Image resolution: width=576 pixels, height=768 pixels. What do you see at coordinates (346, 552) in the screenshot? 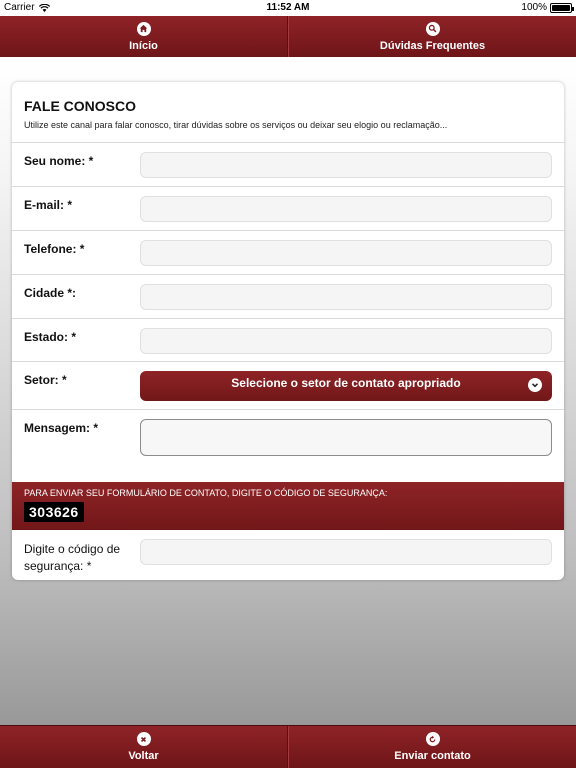
I see `security-code-input` at bounding box center [346, 552].